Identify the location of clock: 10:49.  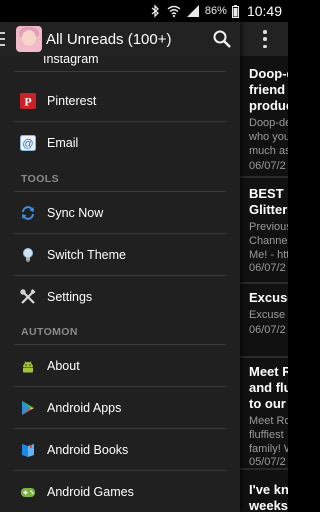
(264, 11).